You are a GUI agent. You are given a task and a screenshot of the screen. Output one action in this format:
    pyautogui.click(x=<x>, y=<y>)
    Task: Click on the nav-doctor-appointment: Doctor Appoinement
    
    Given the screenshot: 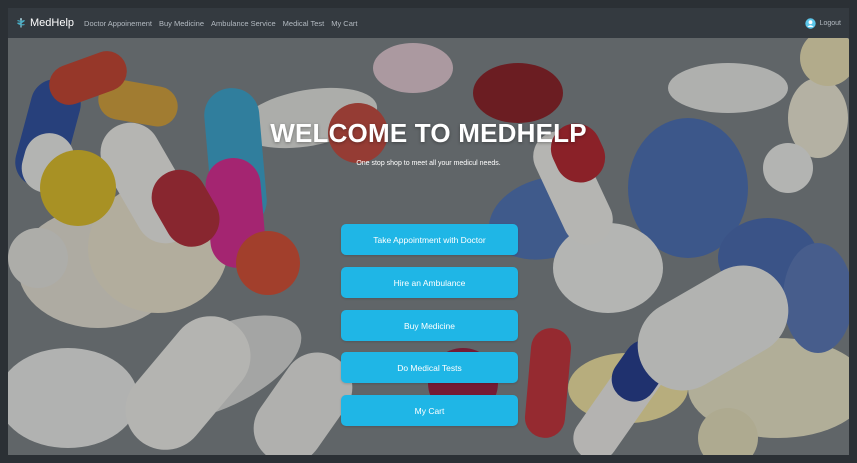 What is the action you would take?
    pyautogui.click(x=118, y=23)
    